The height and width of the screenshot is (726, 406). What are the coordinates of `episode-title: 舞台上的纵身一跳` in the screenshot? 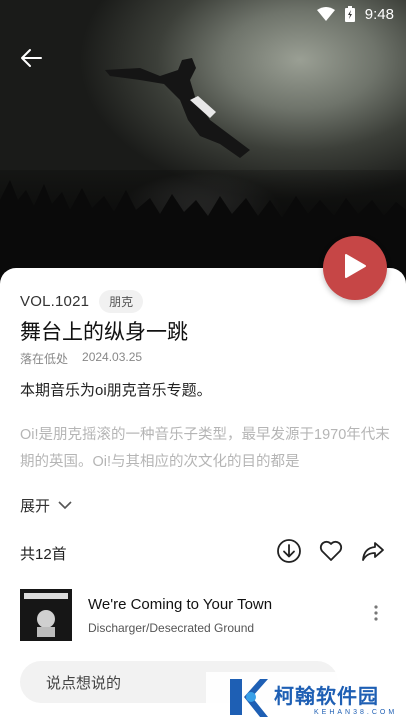 It's located at (104, 332).